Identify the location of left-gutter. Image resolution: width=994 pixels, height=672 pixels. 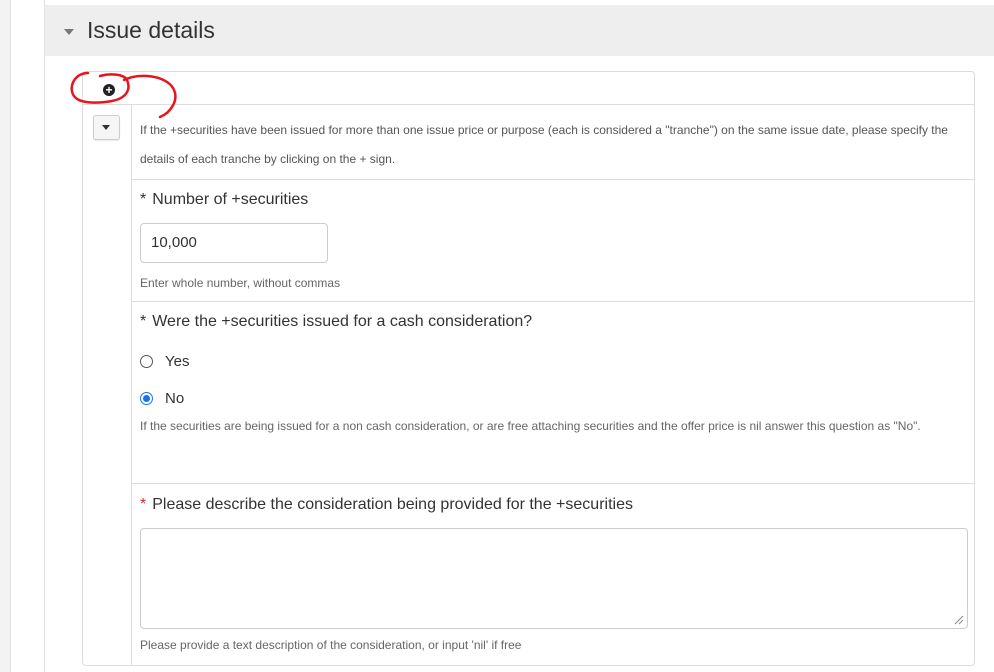
(5, 336).